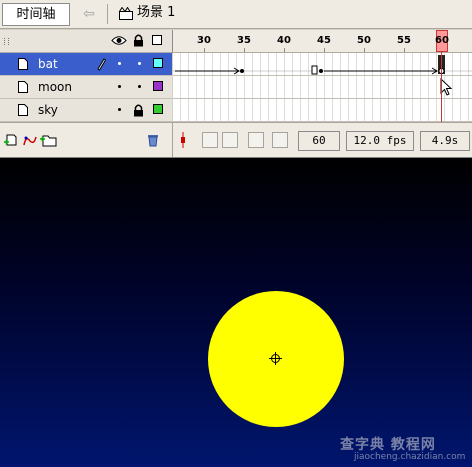  I want to click on ruler-tick-label: 35, so click(244, 40).